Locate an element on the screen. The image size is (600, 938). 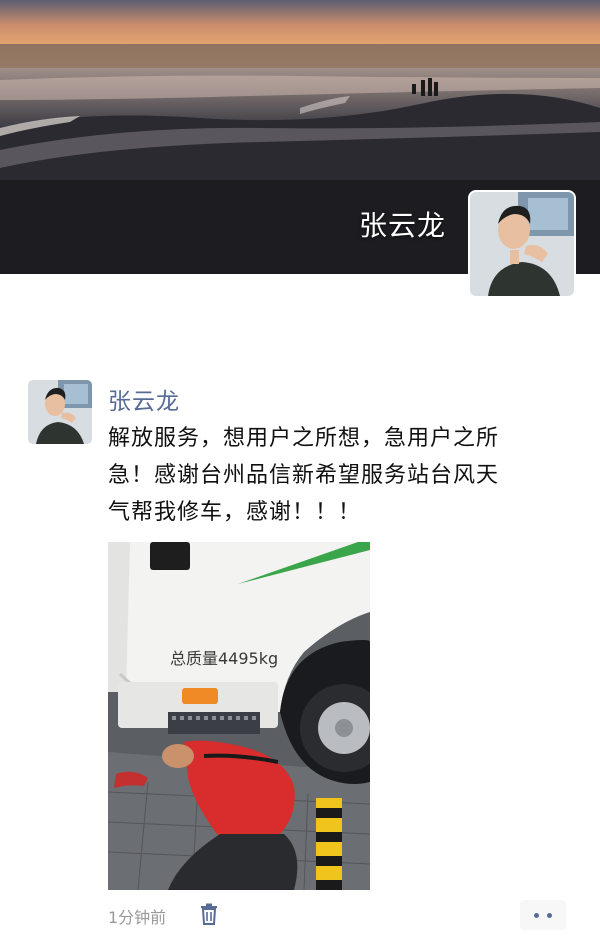
cover-user-name: 张云龙 is located at coordinates (402, 225).